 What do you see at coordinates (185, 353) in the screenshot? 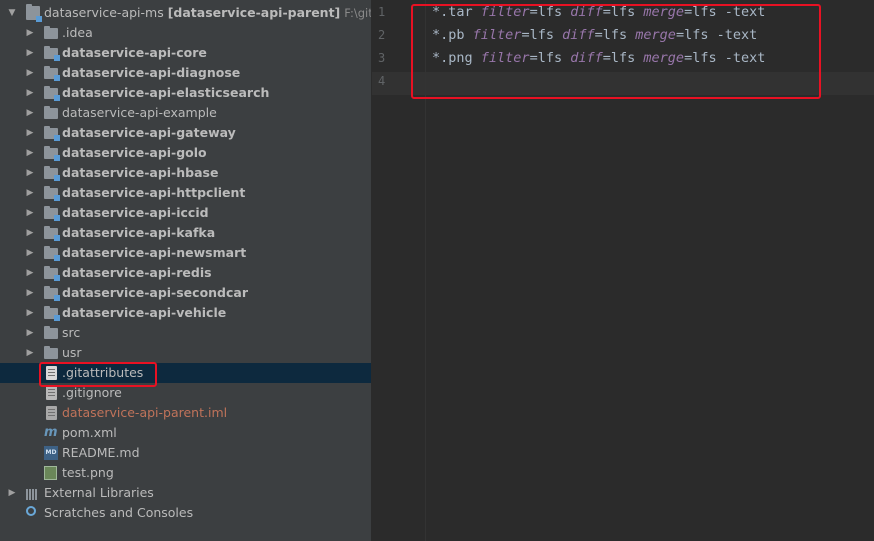
I see `tree-item: ▶ usr` at bounding box center [185, 353].